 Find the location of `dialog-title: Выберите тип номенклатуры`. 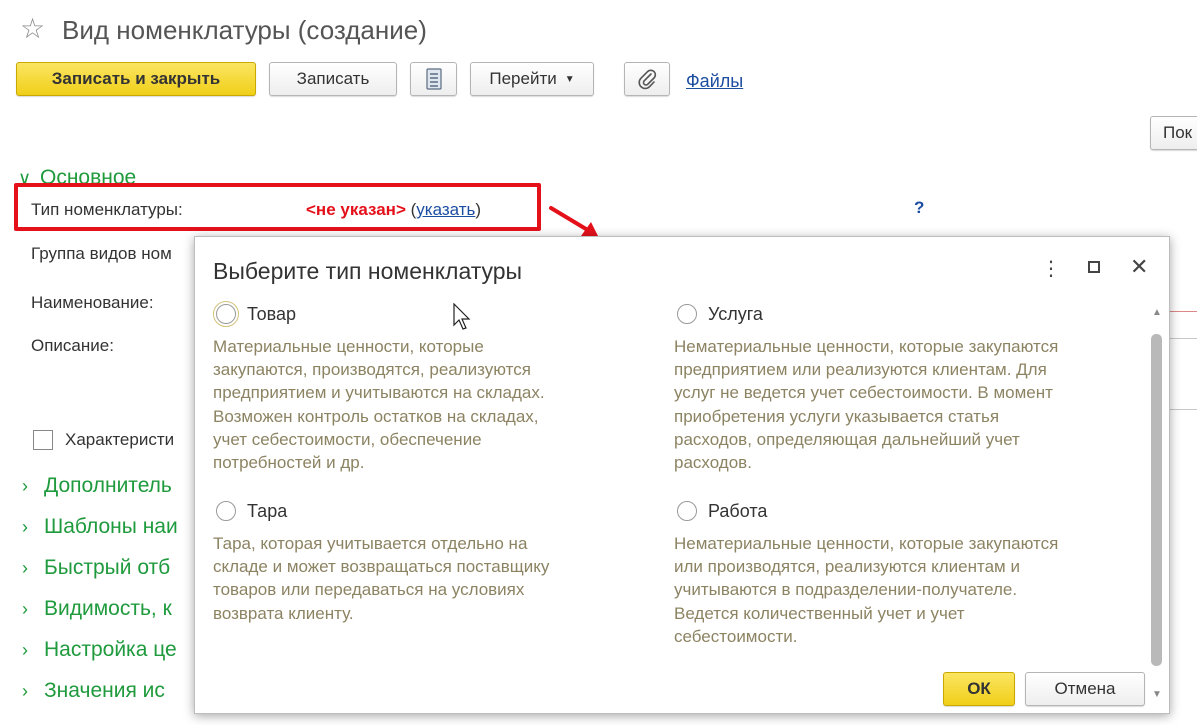

dialog-title: Выберите тип номенклатуры is located at coordinates (368, 271).